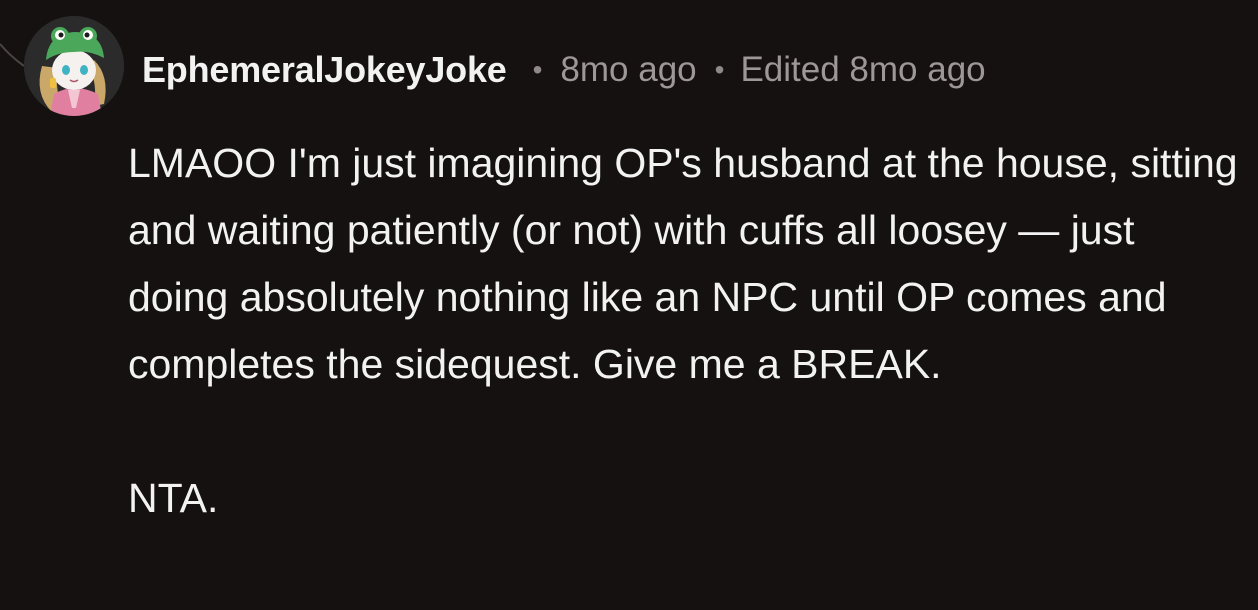 This screenshot has width=1258, height=610. Describe the element at coordinates (628, 70) in the screenshot. I see `comment-timestamp: 8mo ago` at that location.